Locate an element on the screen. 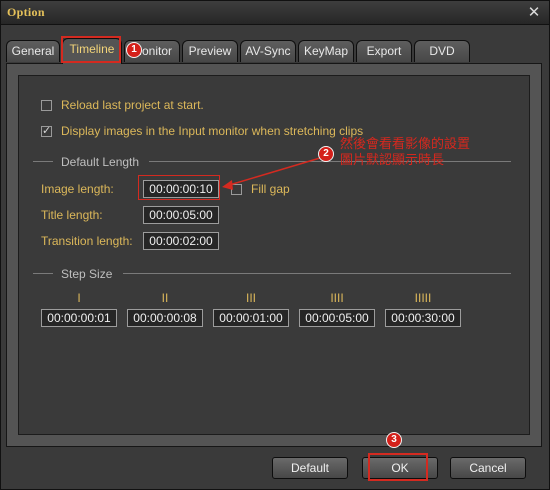  annotation-note-line1: 然後會看看影像的設置 is located at coordinates (405, 143).